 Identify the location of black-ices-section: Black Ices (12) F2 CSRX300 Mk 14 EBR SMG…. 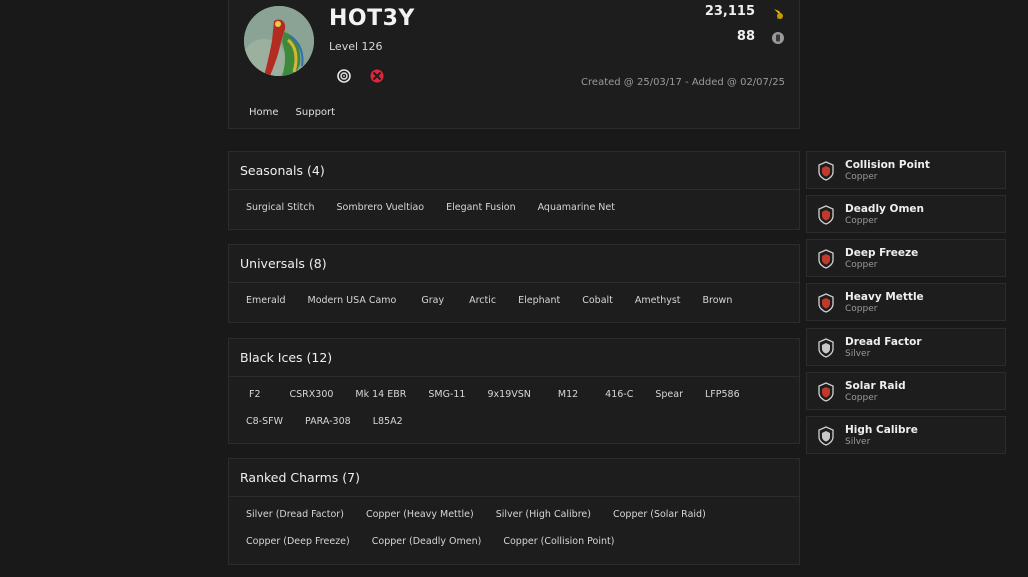
(514, 391).